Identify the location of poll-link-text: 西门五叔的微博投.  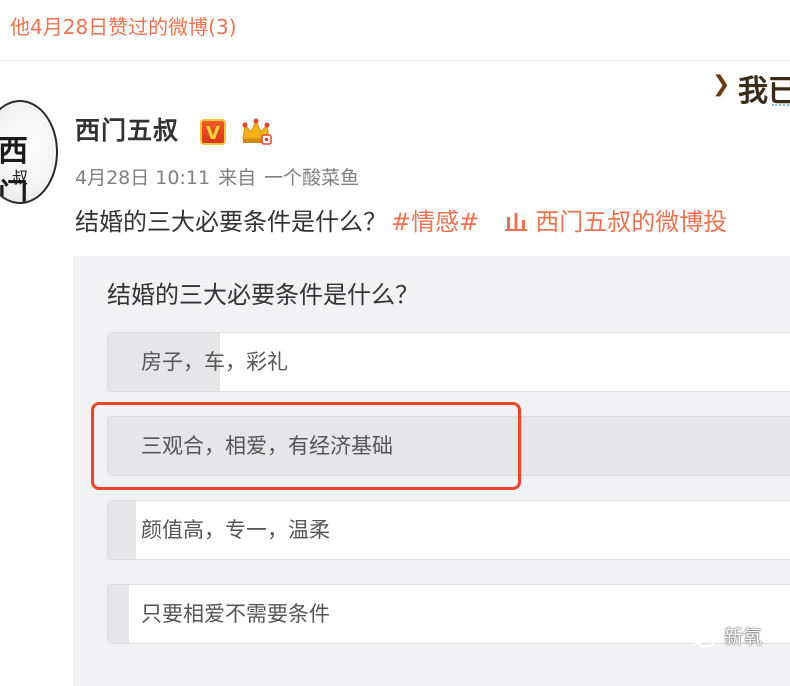
(631, 222).